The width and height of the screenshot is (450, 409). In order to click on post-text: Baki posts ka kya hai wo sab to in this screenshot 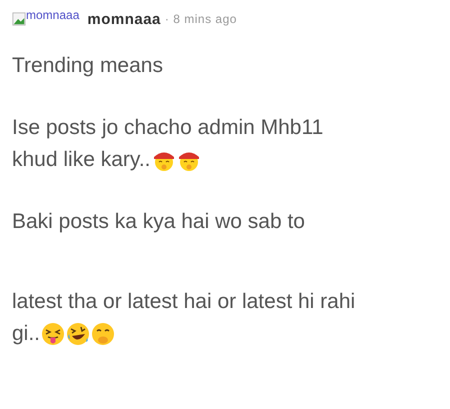, I will do `click(158, 222)`.